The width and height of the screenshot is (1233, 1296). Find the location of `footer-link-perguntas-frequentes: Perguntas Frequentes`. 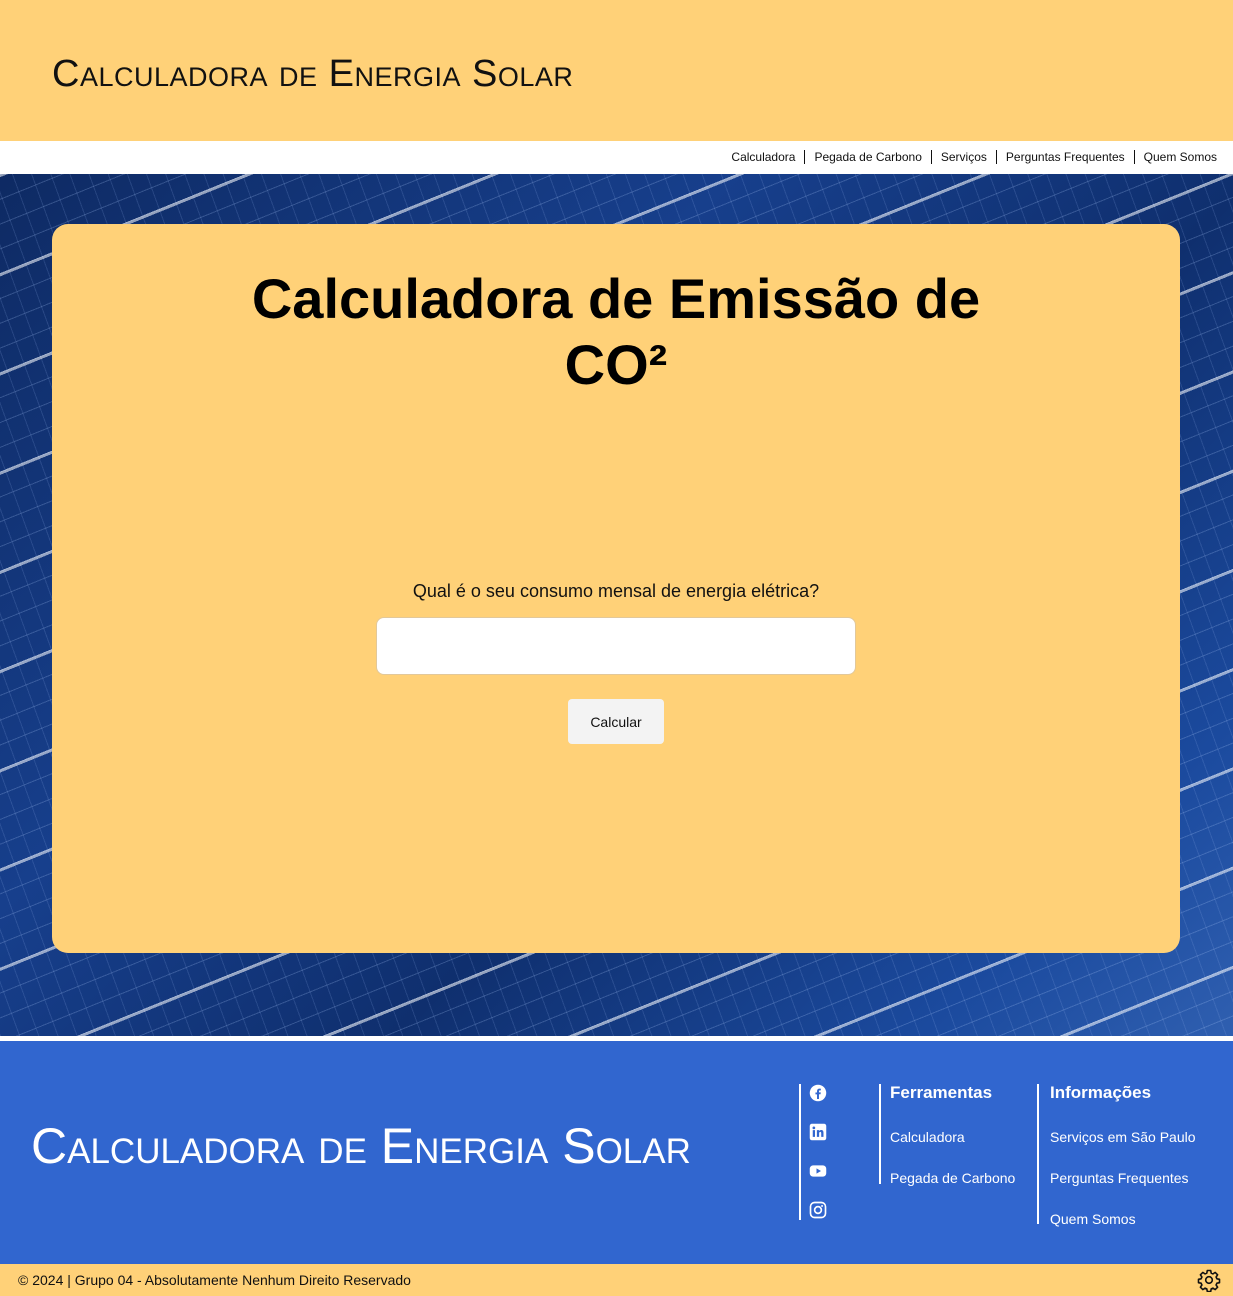

footer-link-perguntas-frequentes: Perguntas Frequentes is located at coordinates (1119, 1178).